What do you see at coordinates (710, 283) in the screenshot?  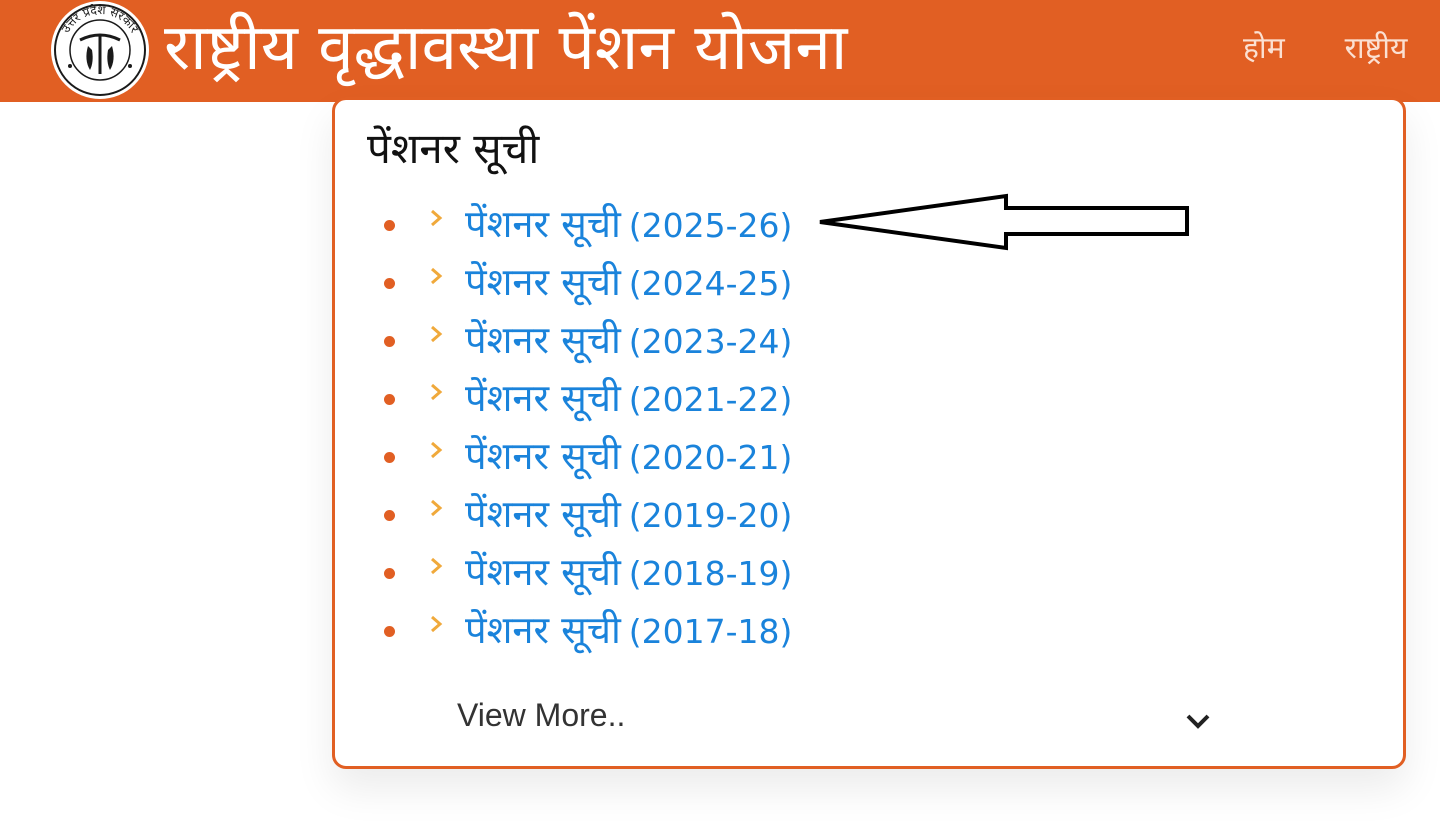 I see `item-year: (2024-25)` at bounding box center [710, 283].